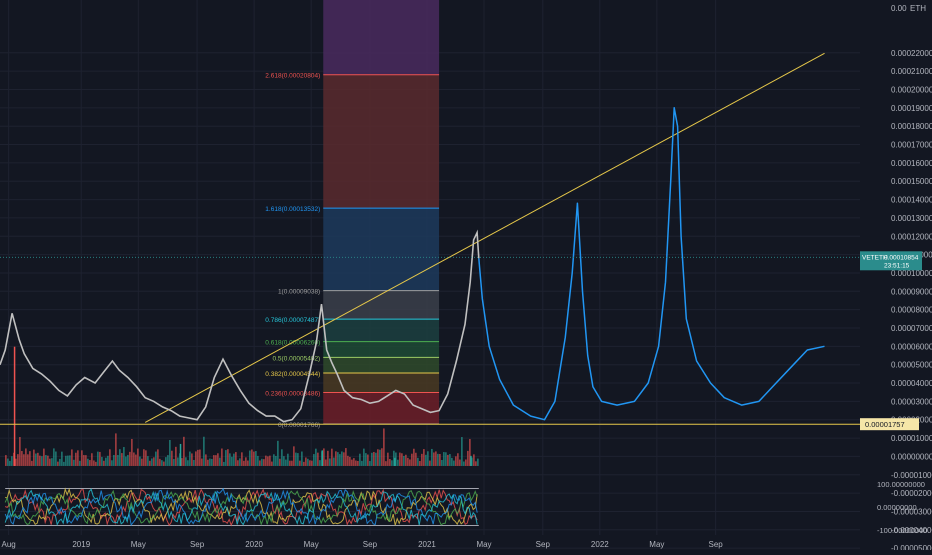  What do you see at coordinates (911, 511) in the screenshot?
I see `y-tick-label: -0.00003000` at bounding box center [911, 511].